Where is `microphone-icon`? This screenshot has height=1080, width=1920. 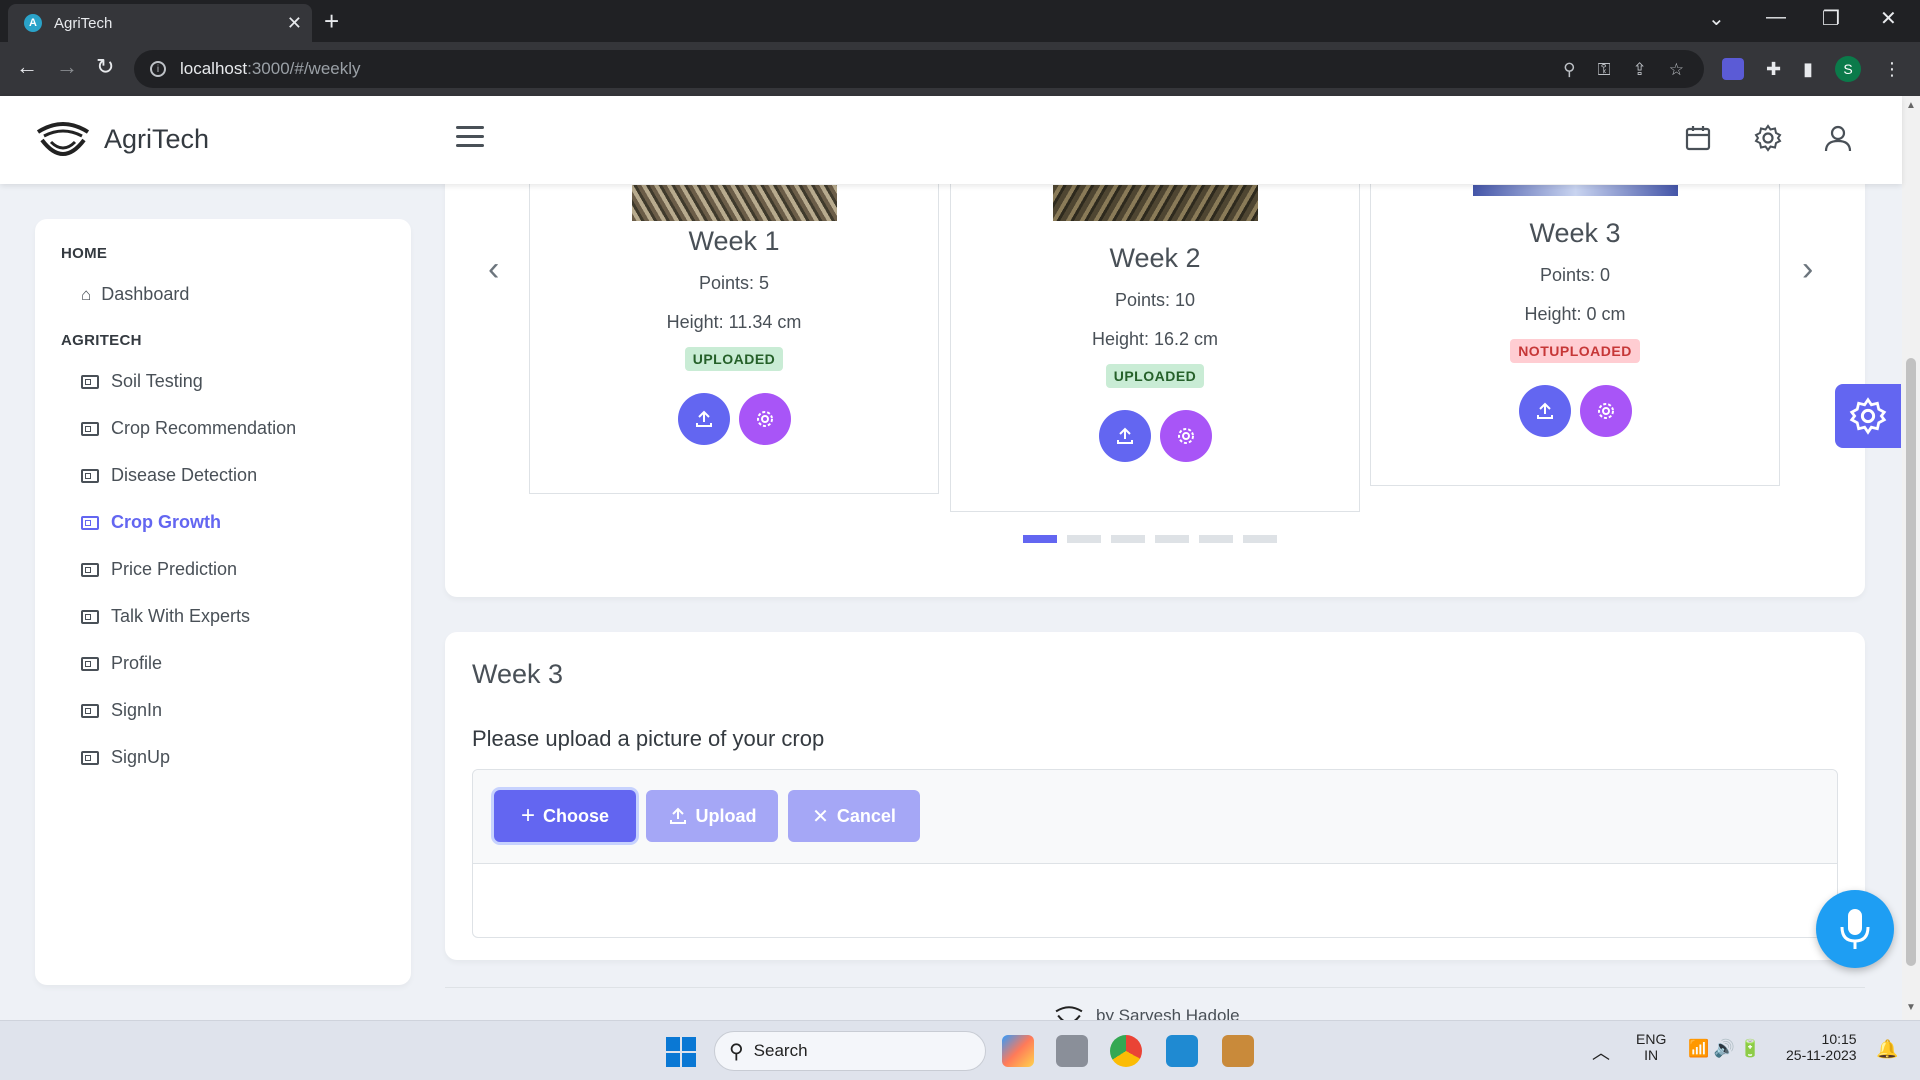 microphone-icon is located at coordinates (1855, 929).